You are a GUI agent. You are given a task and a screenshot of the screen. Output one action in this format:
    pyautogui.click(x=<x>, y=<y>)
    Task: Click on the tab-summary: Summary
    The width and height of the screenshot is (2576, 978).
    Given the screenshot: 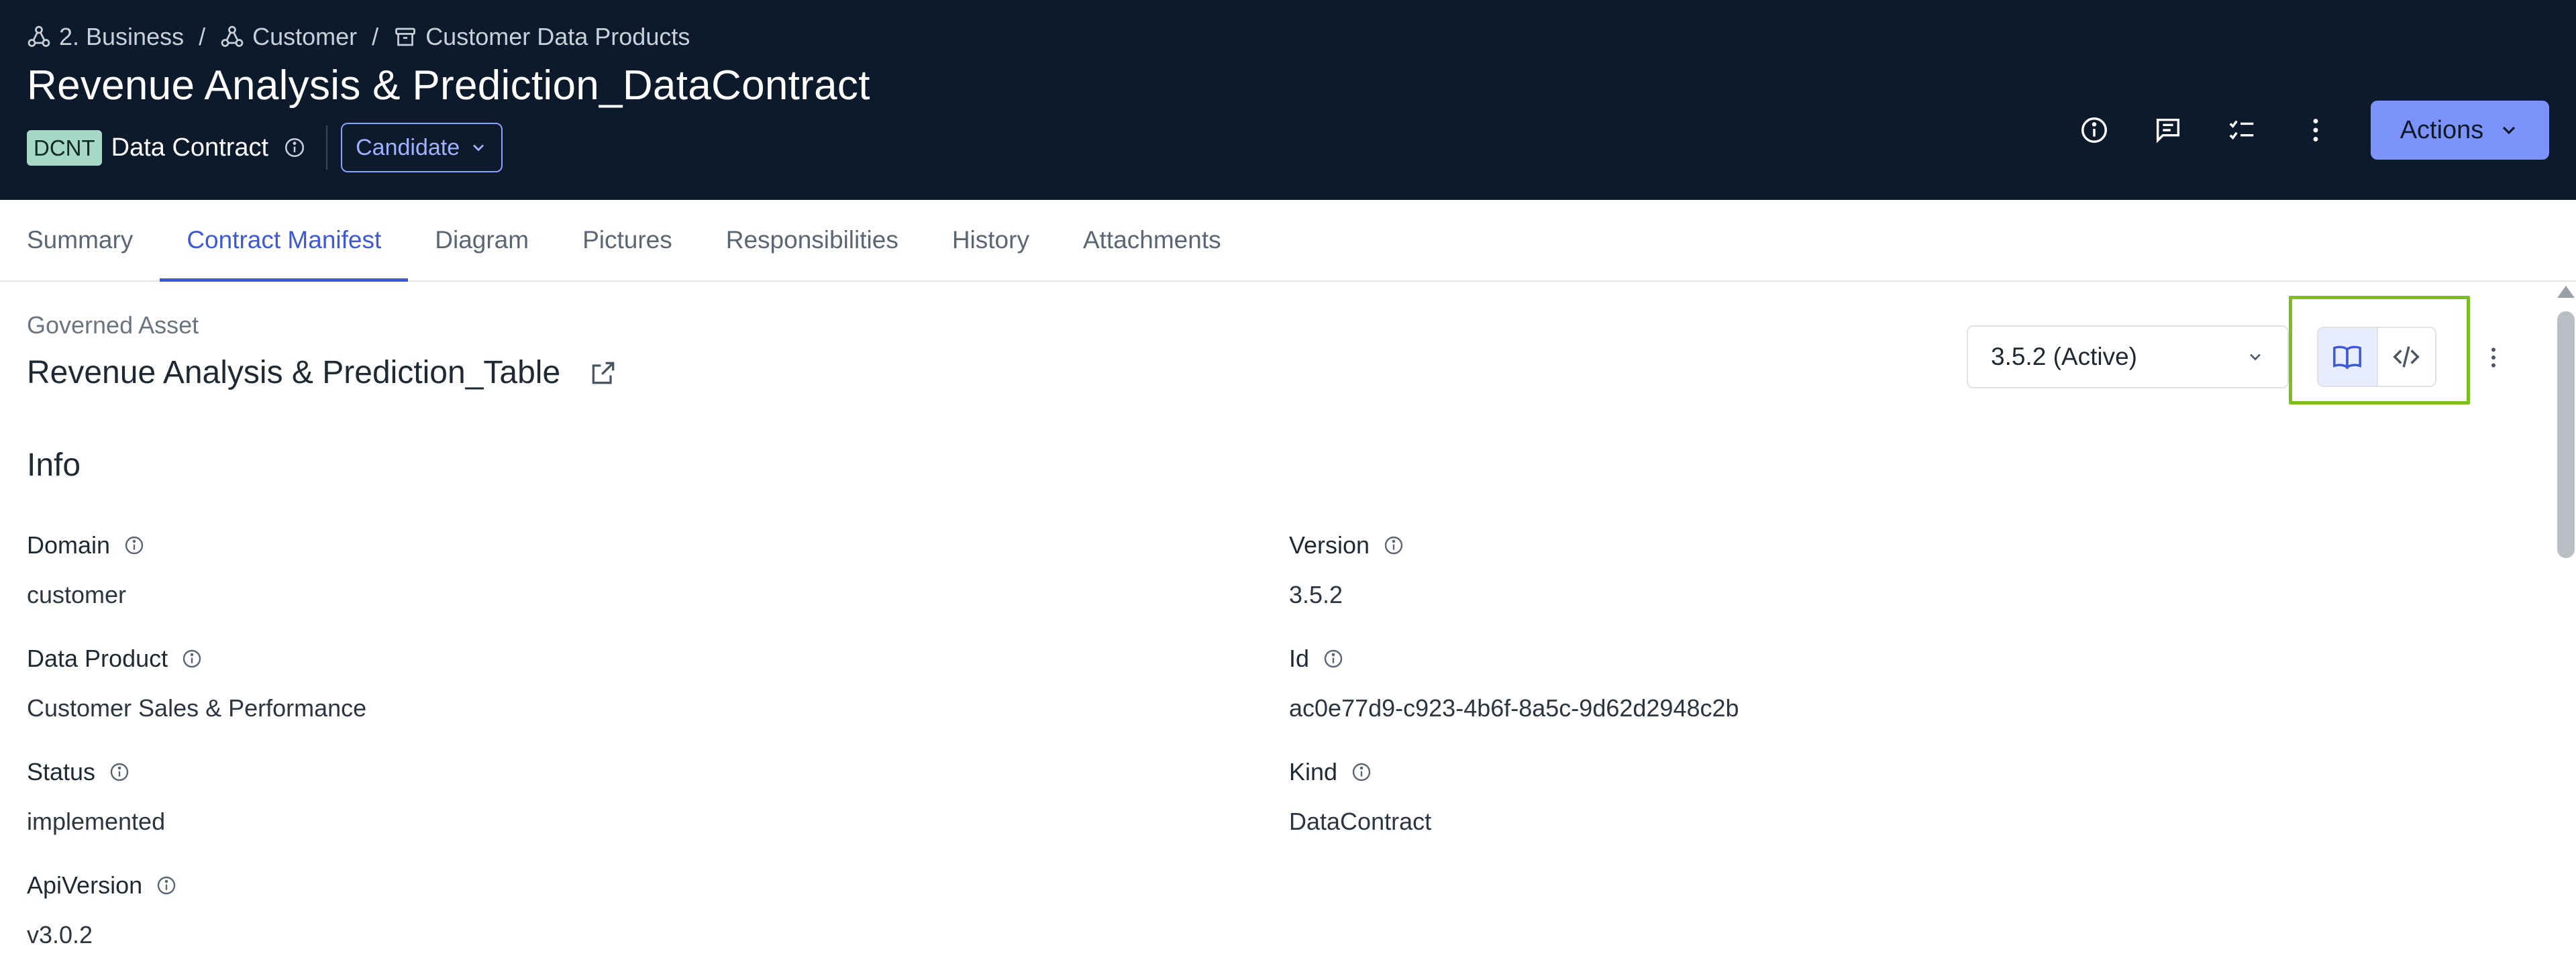 What is the action you would take?
    pyautogui.click(x=80, y=240)
    